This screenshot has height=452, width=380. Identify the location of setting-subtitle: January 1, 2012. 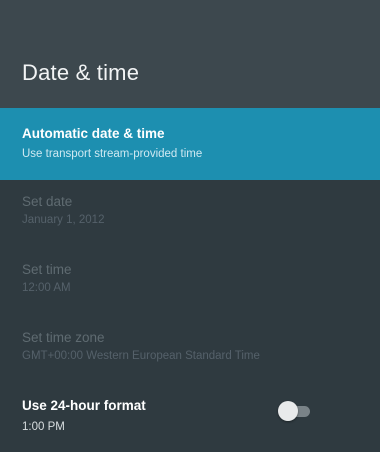
(63, 220).